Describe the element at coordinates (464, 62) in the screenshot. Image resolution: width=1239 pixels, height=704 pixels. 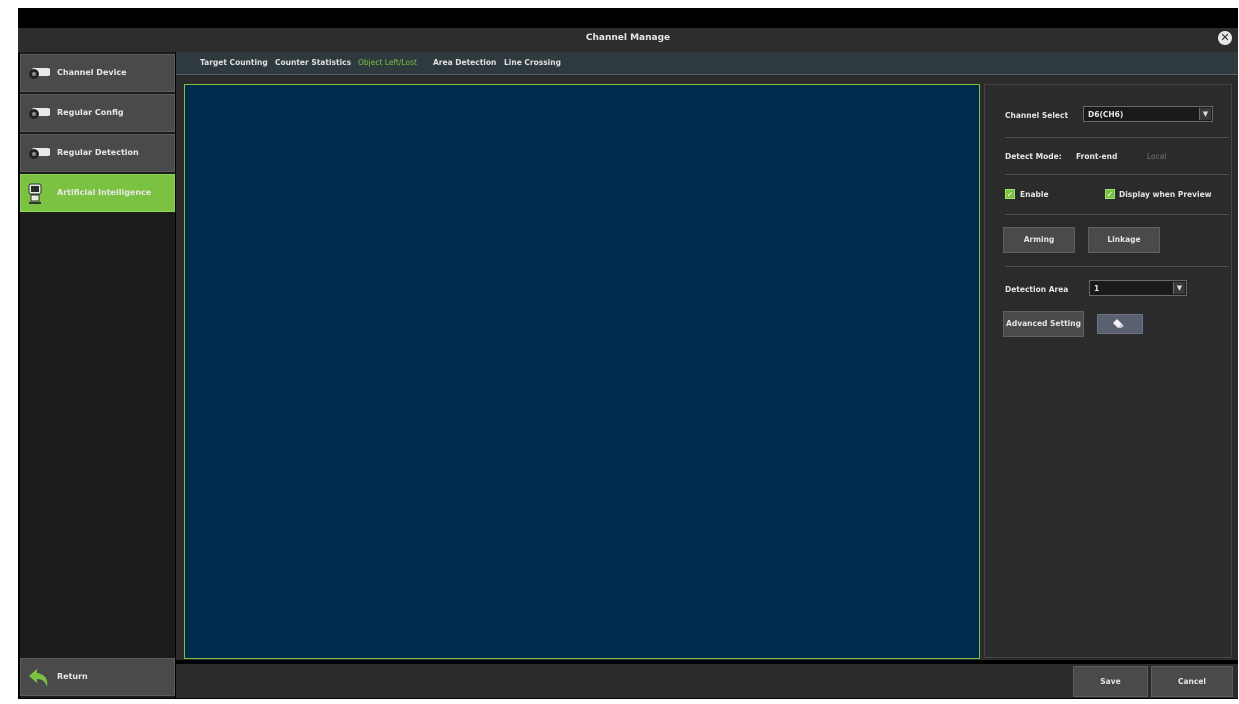
I see `tab-area-detection: Area Detection` at that location.